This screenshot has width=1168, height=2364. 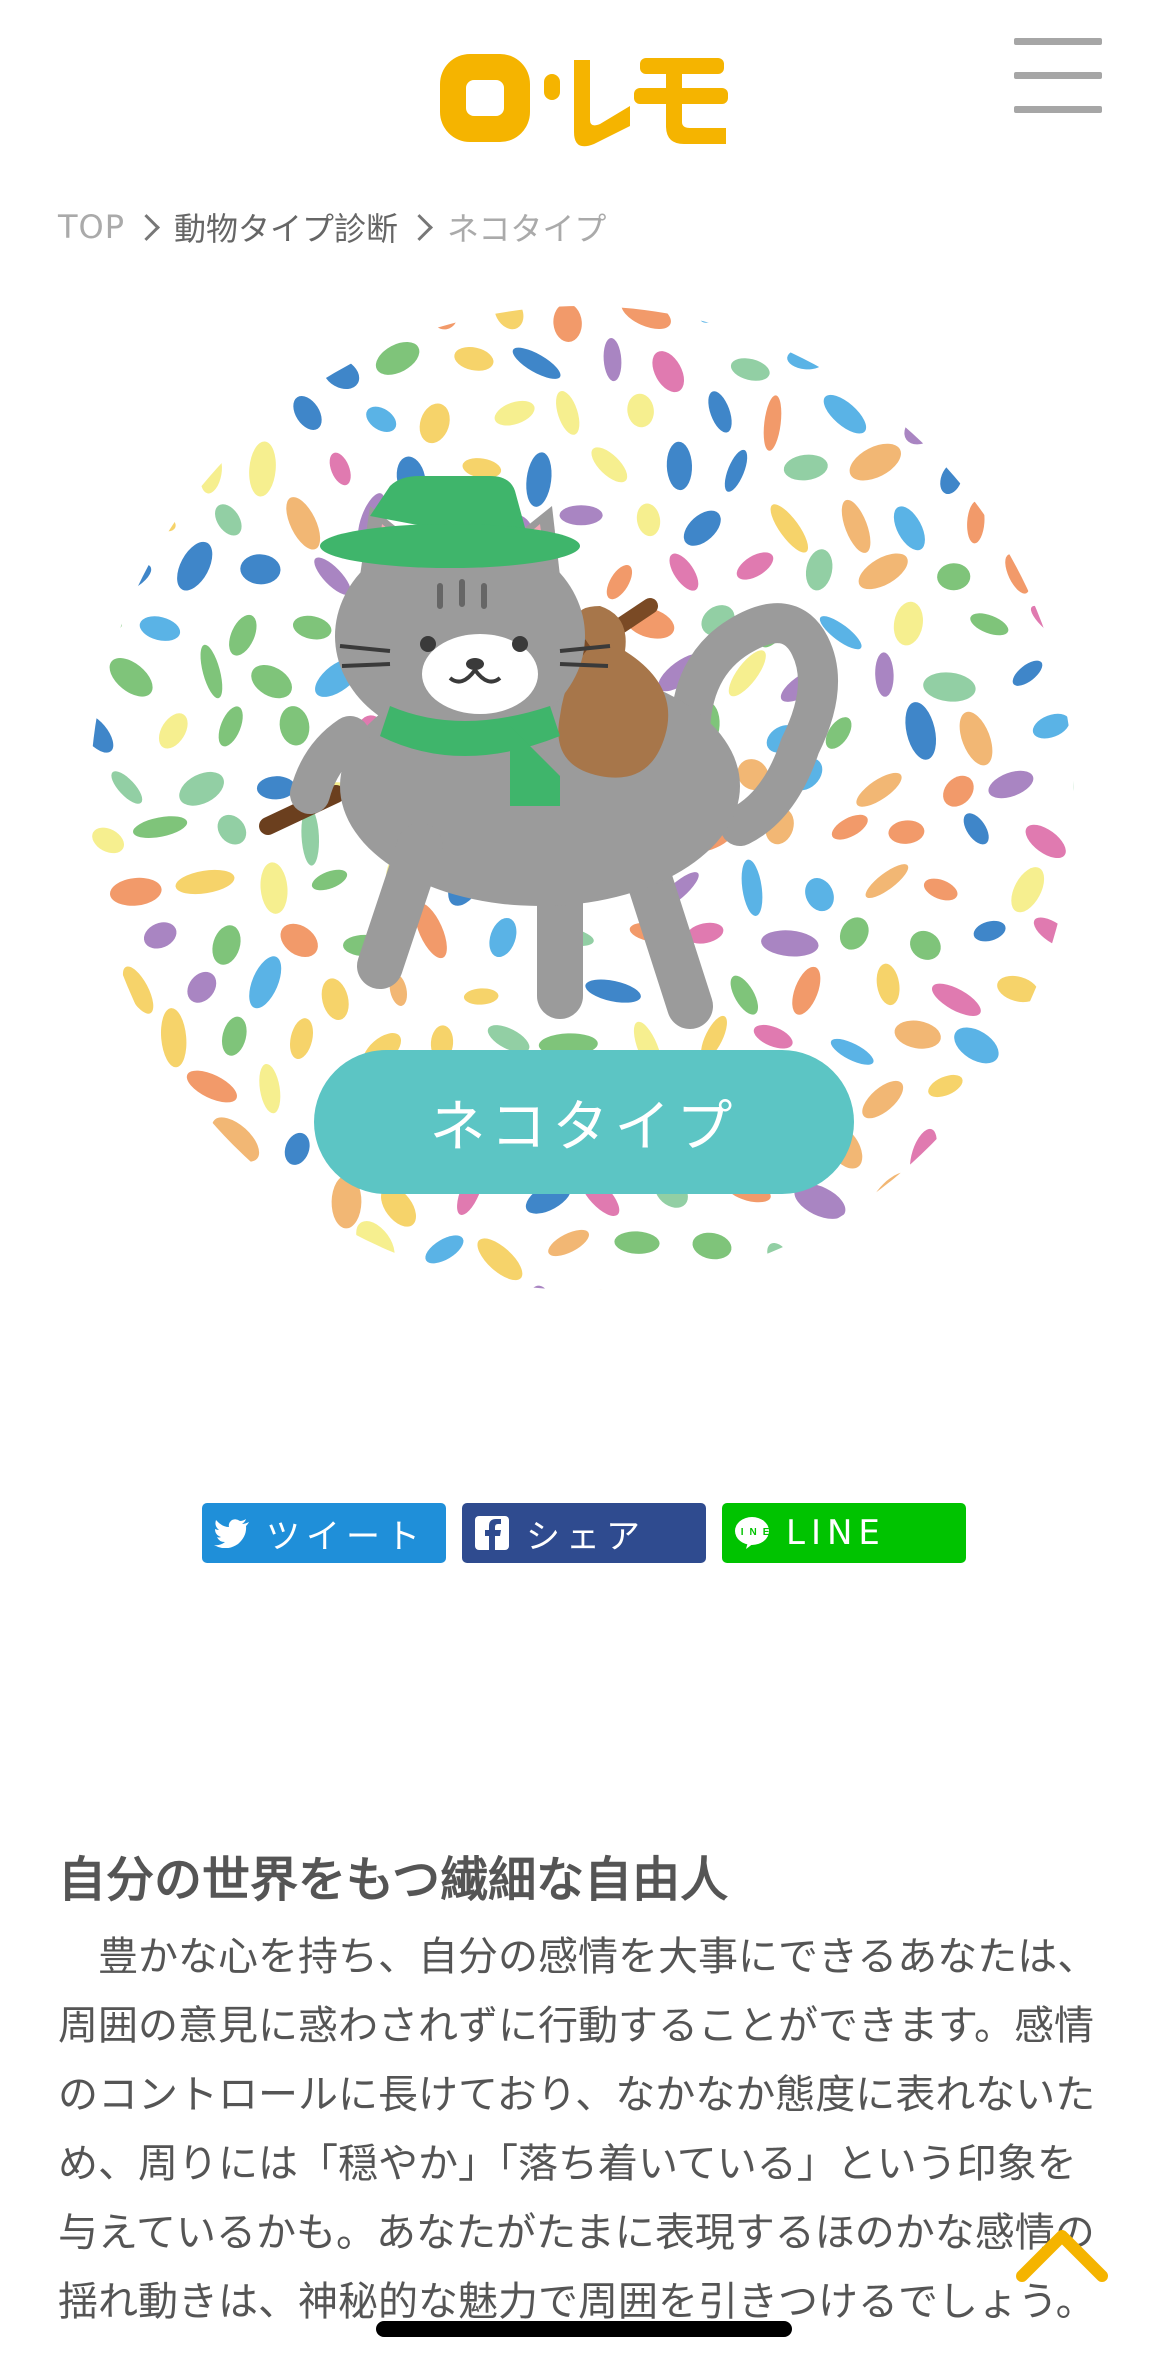 I want to click on facebook-icon, so click(x=492, y=1533).